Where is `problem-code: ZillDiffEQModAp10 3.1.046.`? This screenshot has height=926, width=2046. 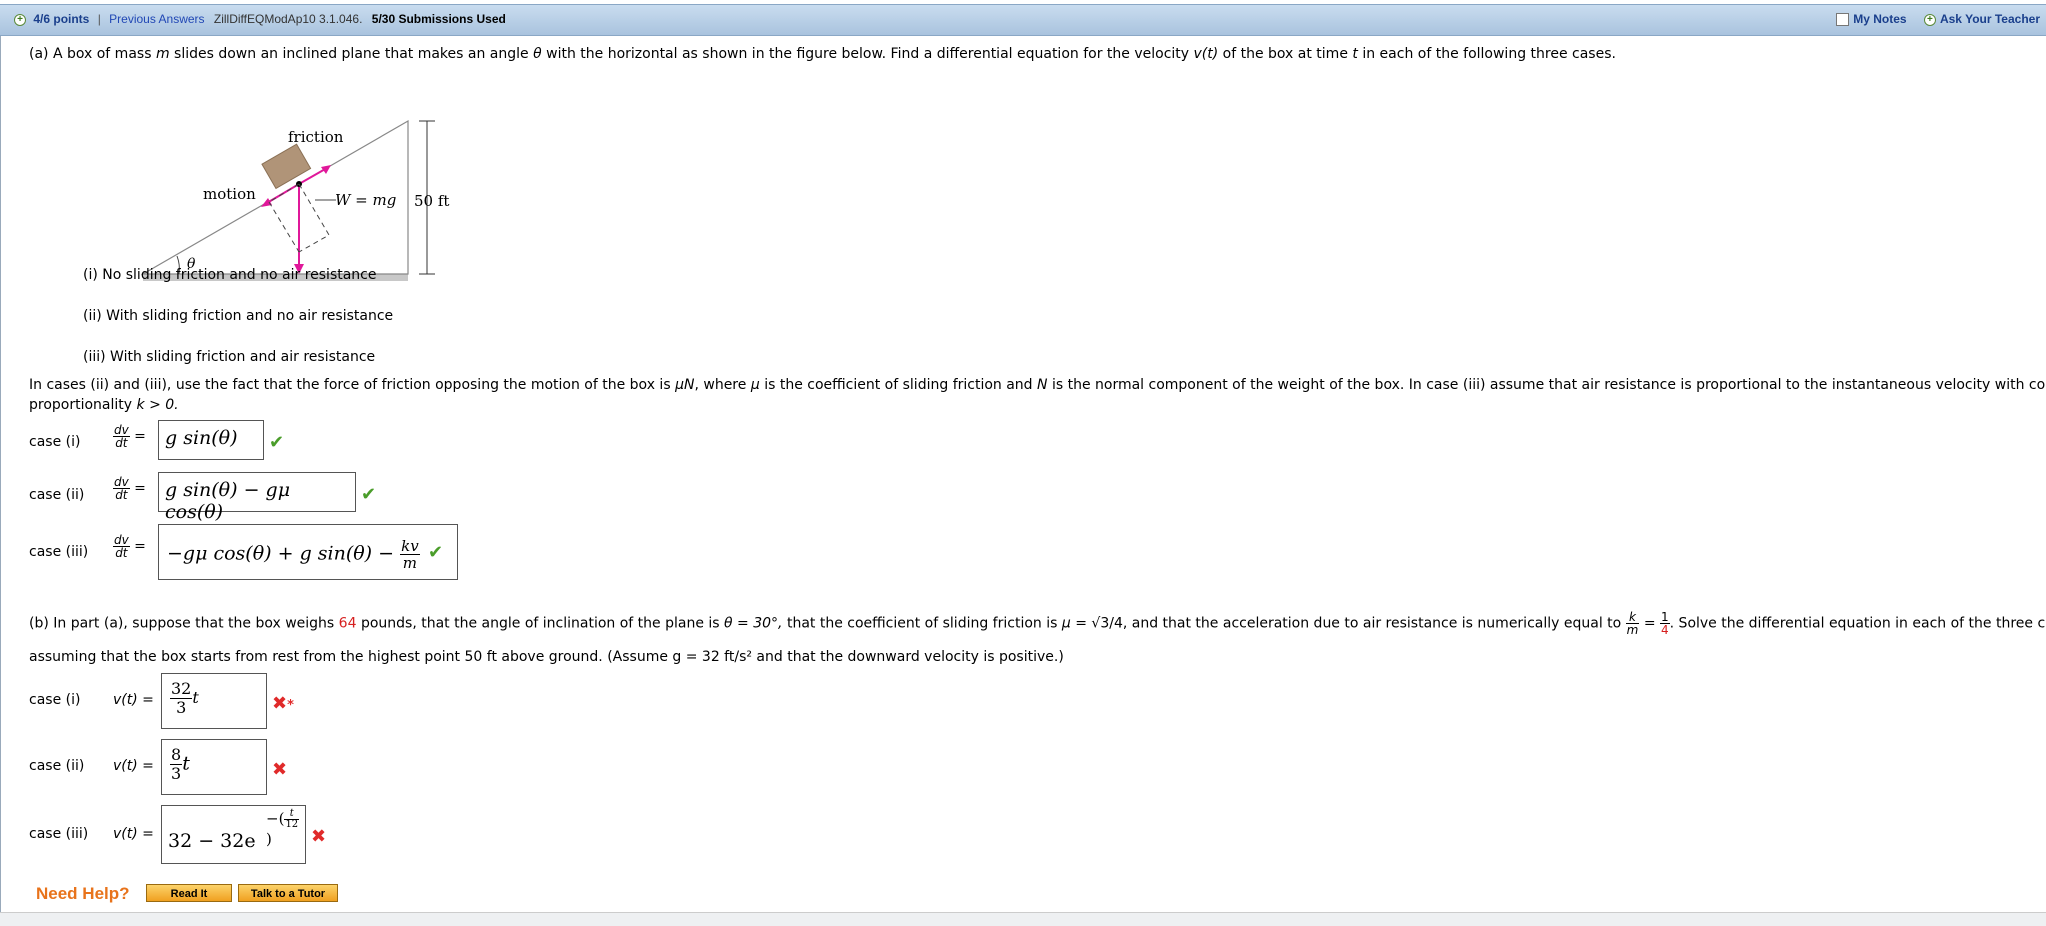
problem-code: ZillDiffEQModAp10 3.1.046. is located at coordinates (288, 19).